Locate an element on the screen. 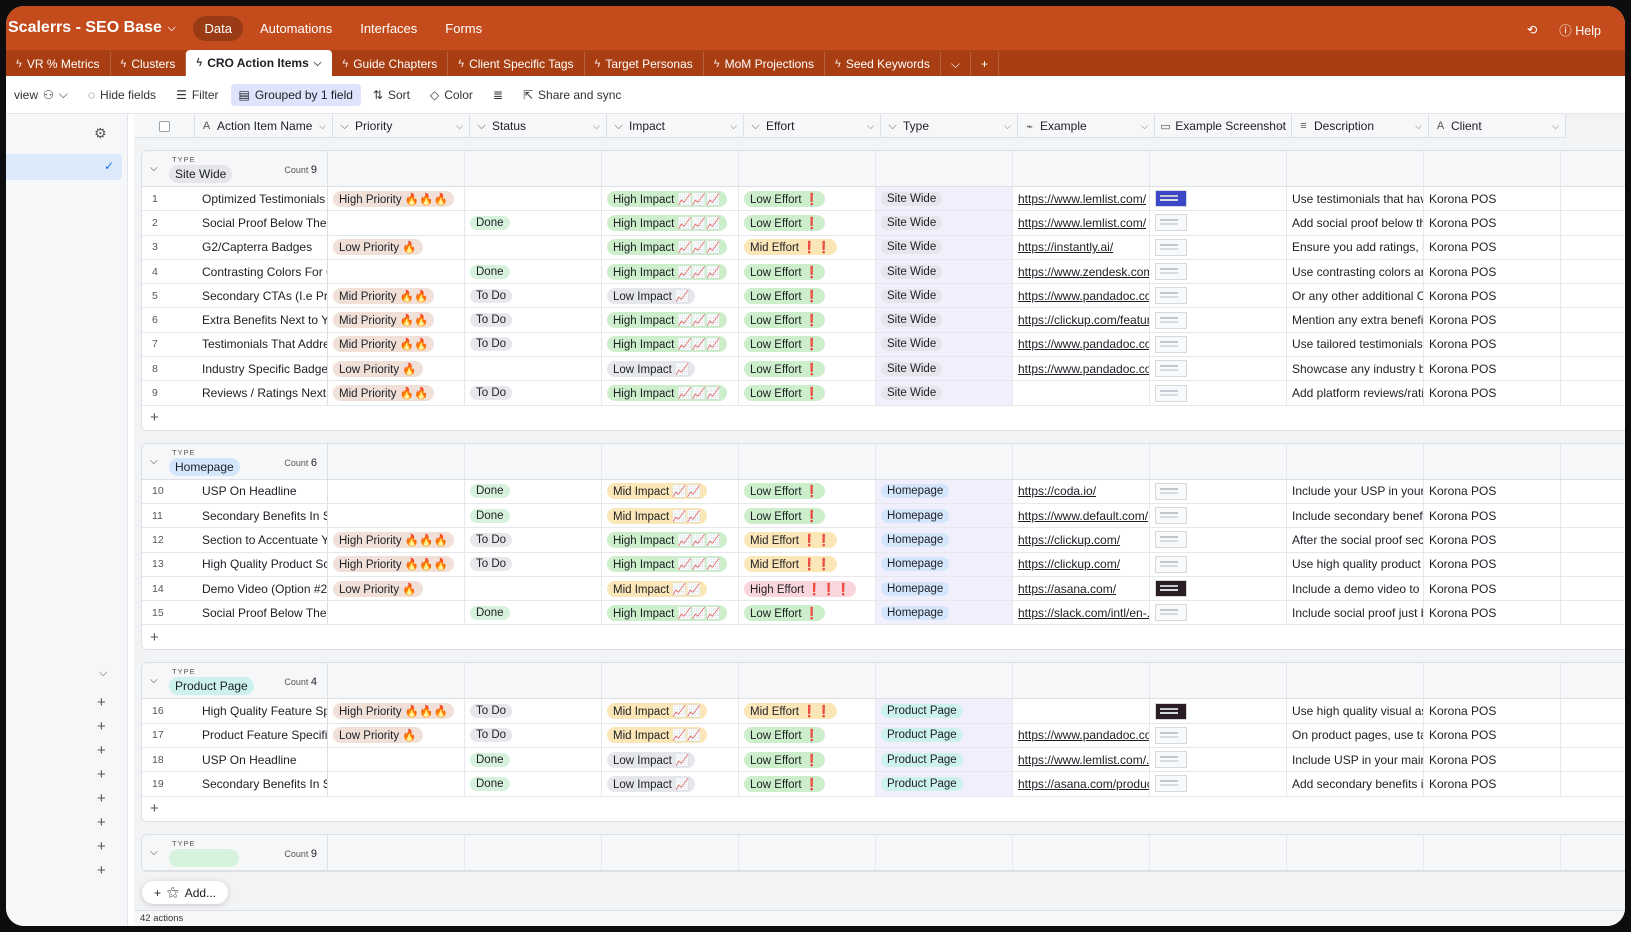 The width and height of the screenshot is (1631, 932). action-item-name: Industry Specific Badges is located at coordinates (262, 369).